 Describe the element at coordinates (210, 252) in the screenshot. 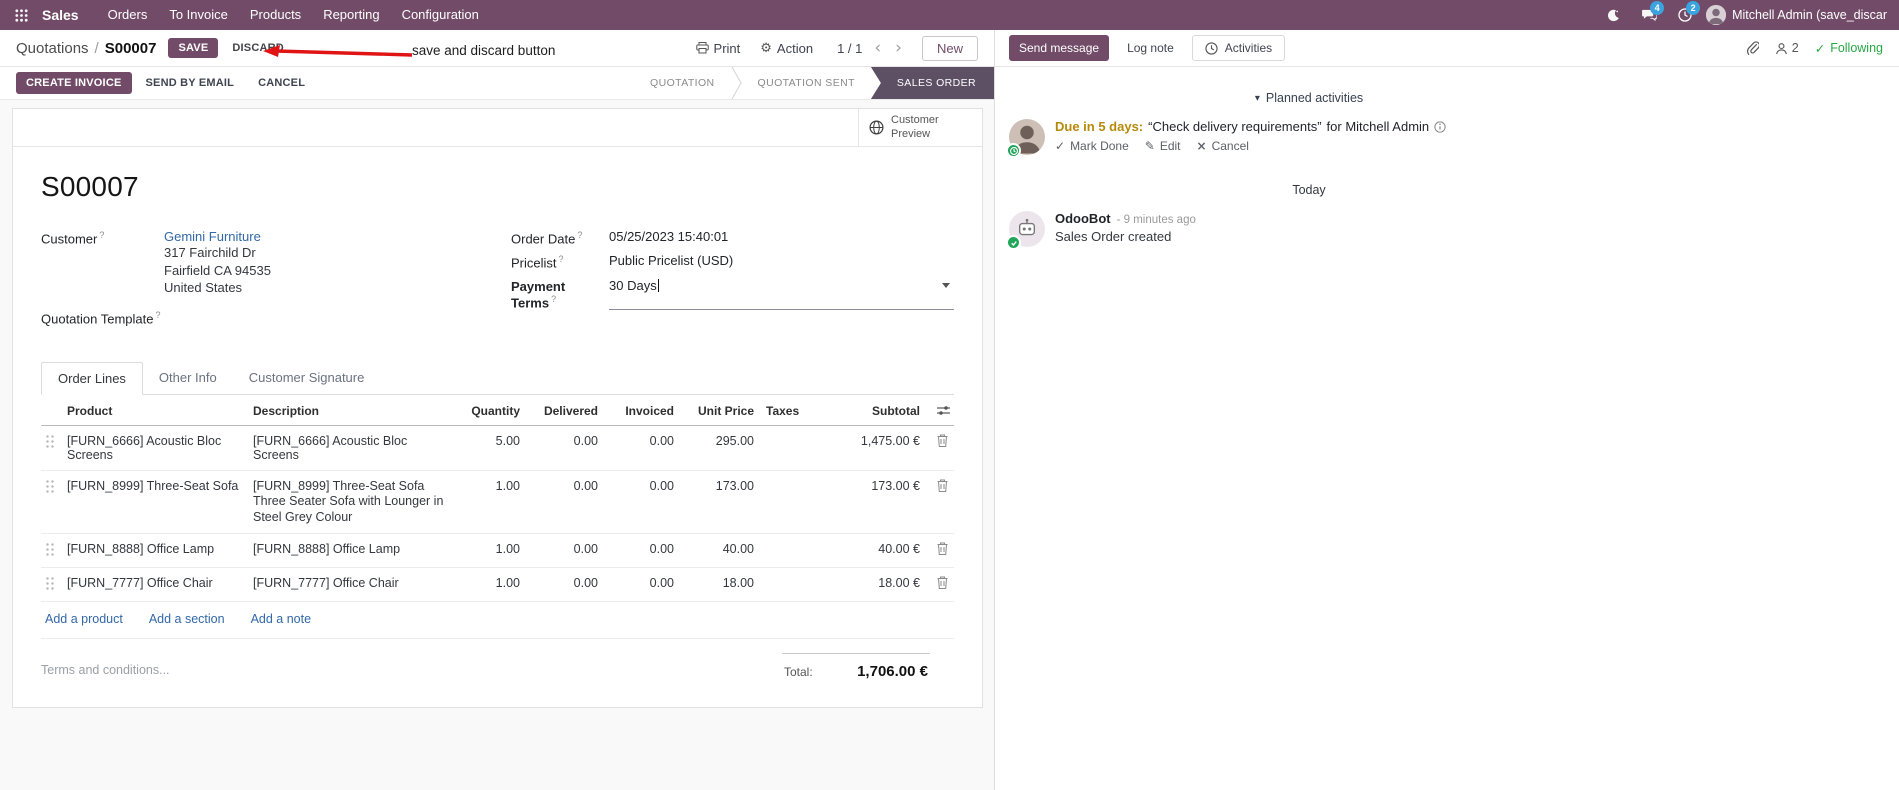

I see `customer-street: 317 Fairchild Dr` at that location.